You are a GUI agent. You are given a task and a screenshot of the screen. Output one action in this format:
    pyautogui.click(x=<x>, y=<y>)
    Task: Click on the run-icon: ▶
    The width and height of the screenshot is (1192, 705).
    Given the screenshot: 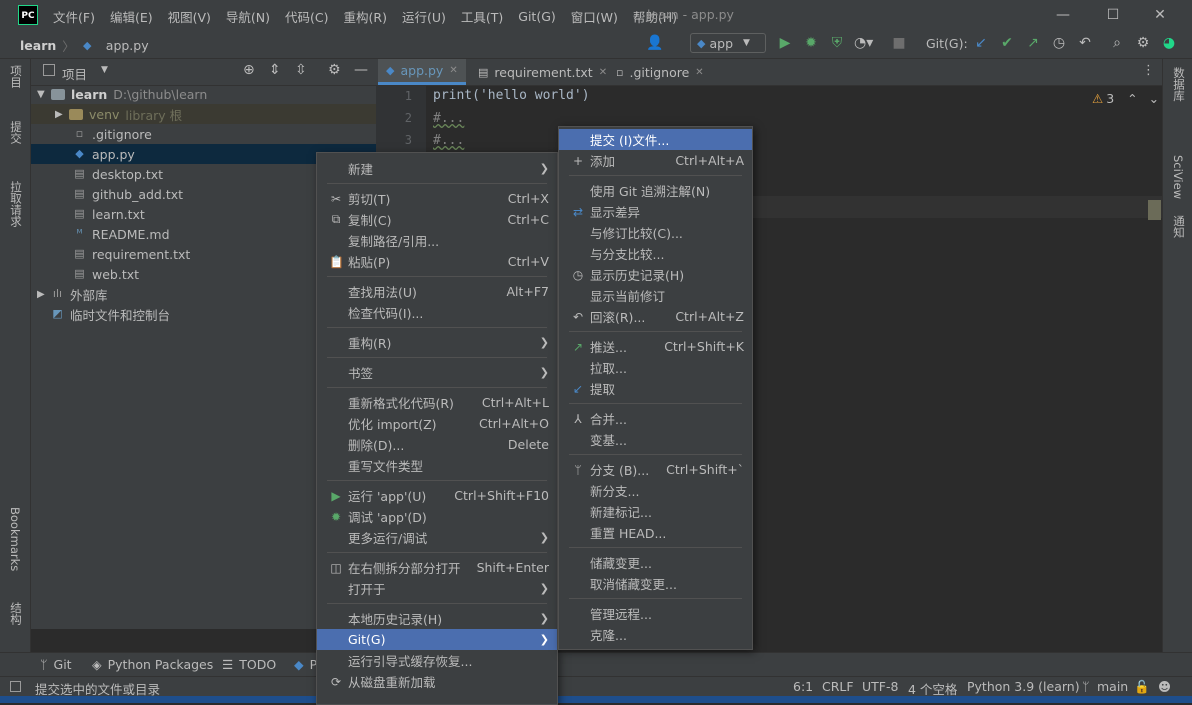 What is the action you would take?
    pyautogui.click(x=785, y=43)
    